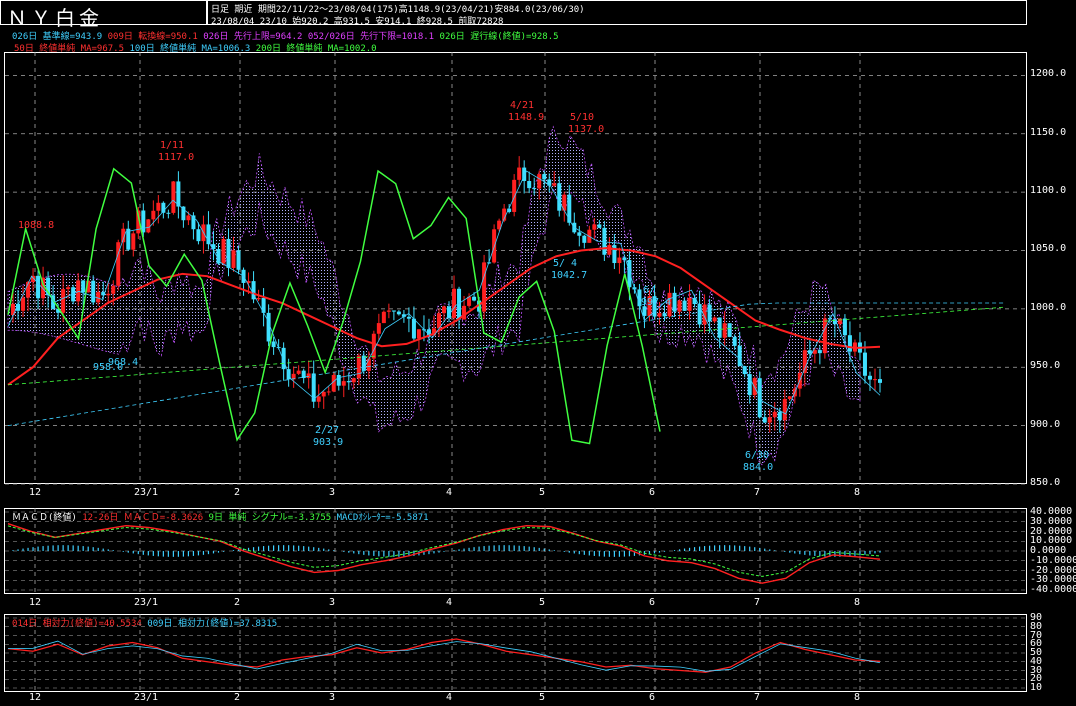 The height and width of the screenshot is (706, 1076). What do you see at coordinates (172, 145) in the screenshot?
I see `annotation-date: 1/11` at bounding box center [172, 145].